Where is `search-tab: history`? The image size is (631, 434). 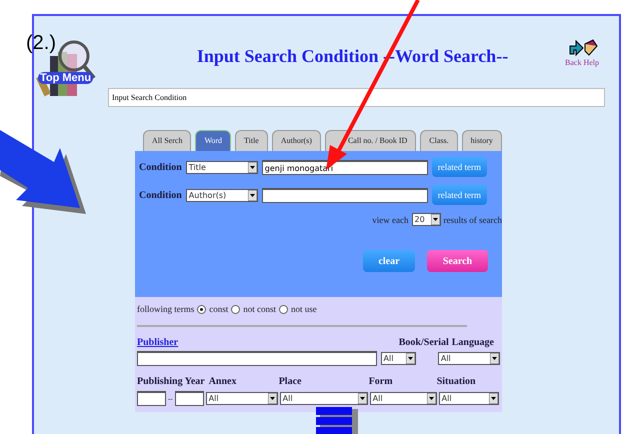 search-tab: history is located at coordinates (482, 140).